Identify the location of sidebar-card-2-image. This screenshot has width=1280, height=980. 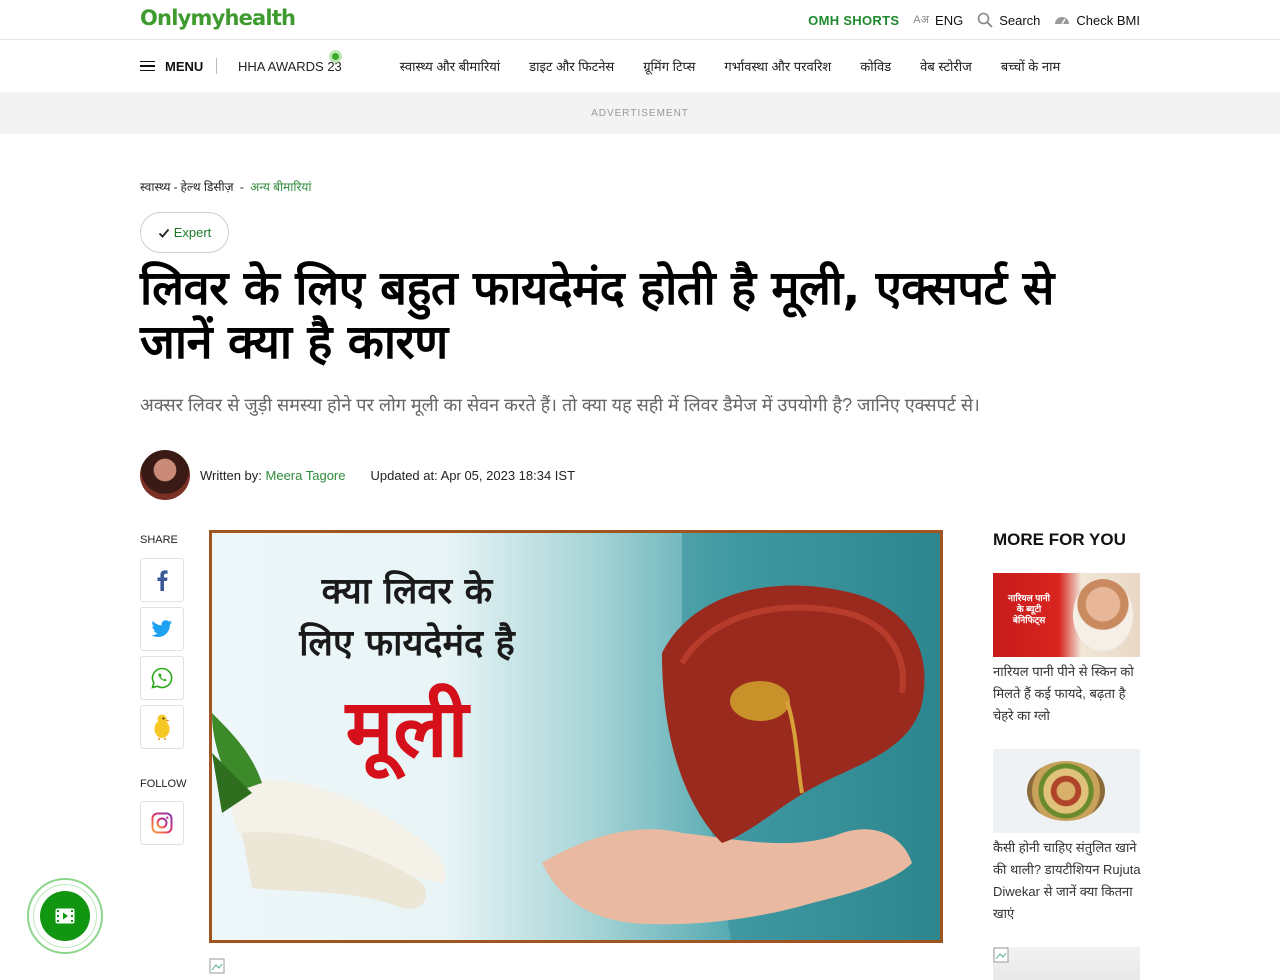
(1066, 791).